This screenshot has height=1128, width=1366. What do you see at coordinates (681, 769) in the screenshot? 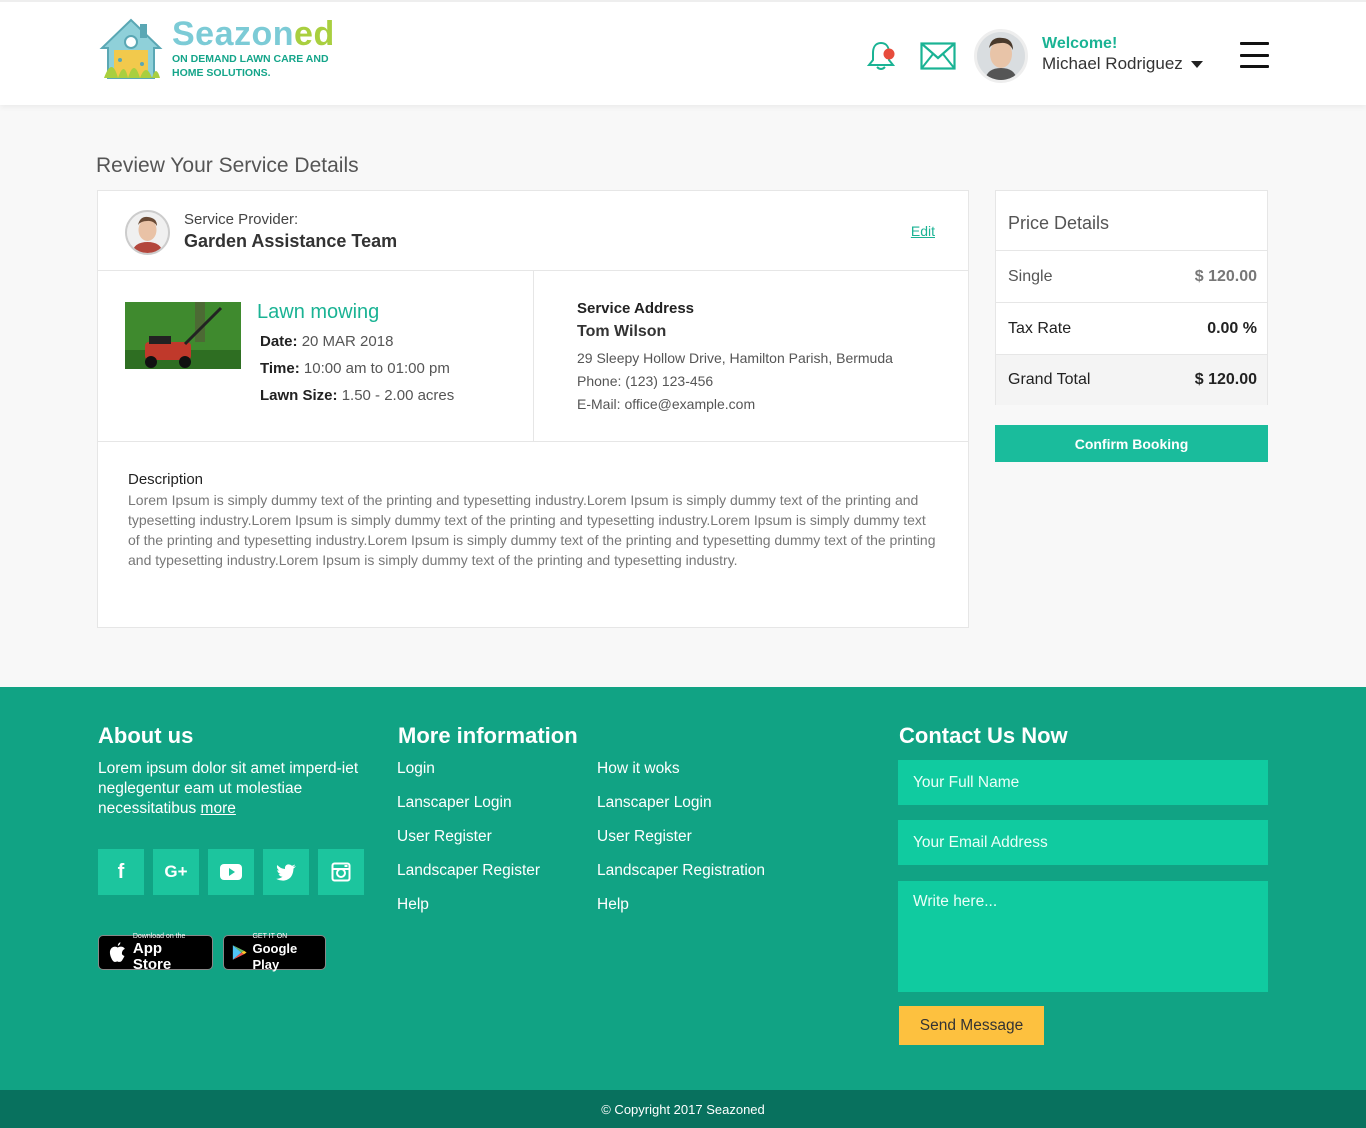
I see `footer-link-how-it-works: How it woks` at bounding box center [681, 769].